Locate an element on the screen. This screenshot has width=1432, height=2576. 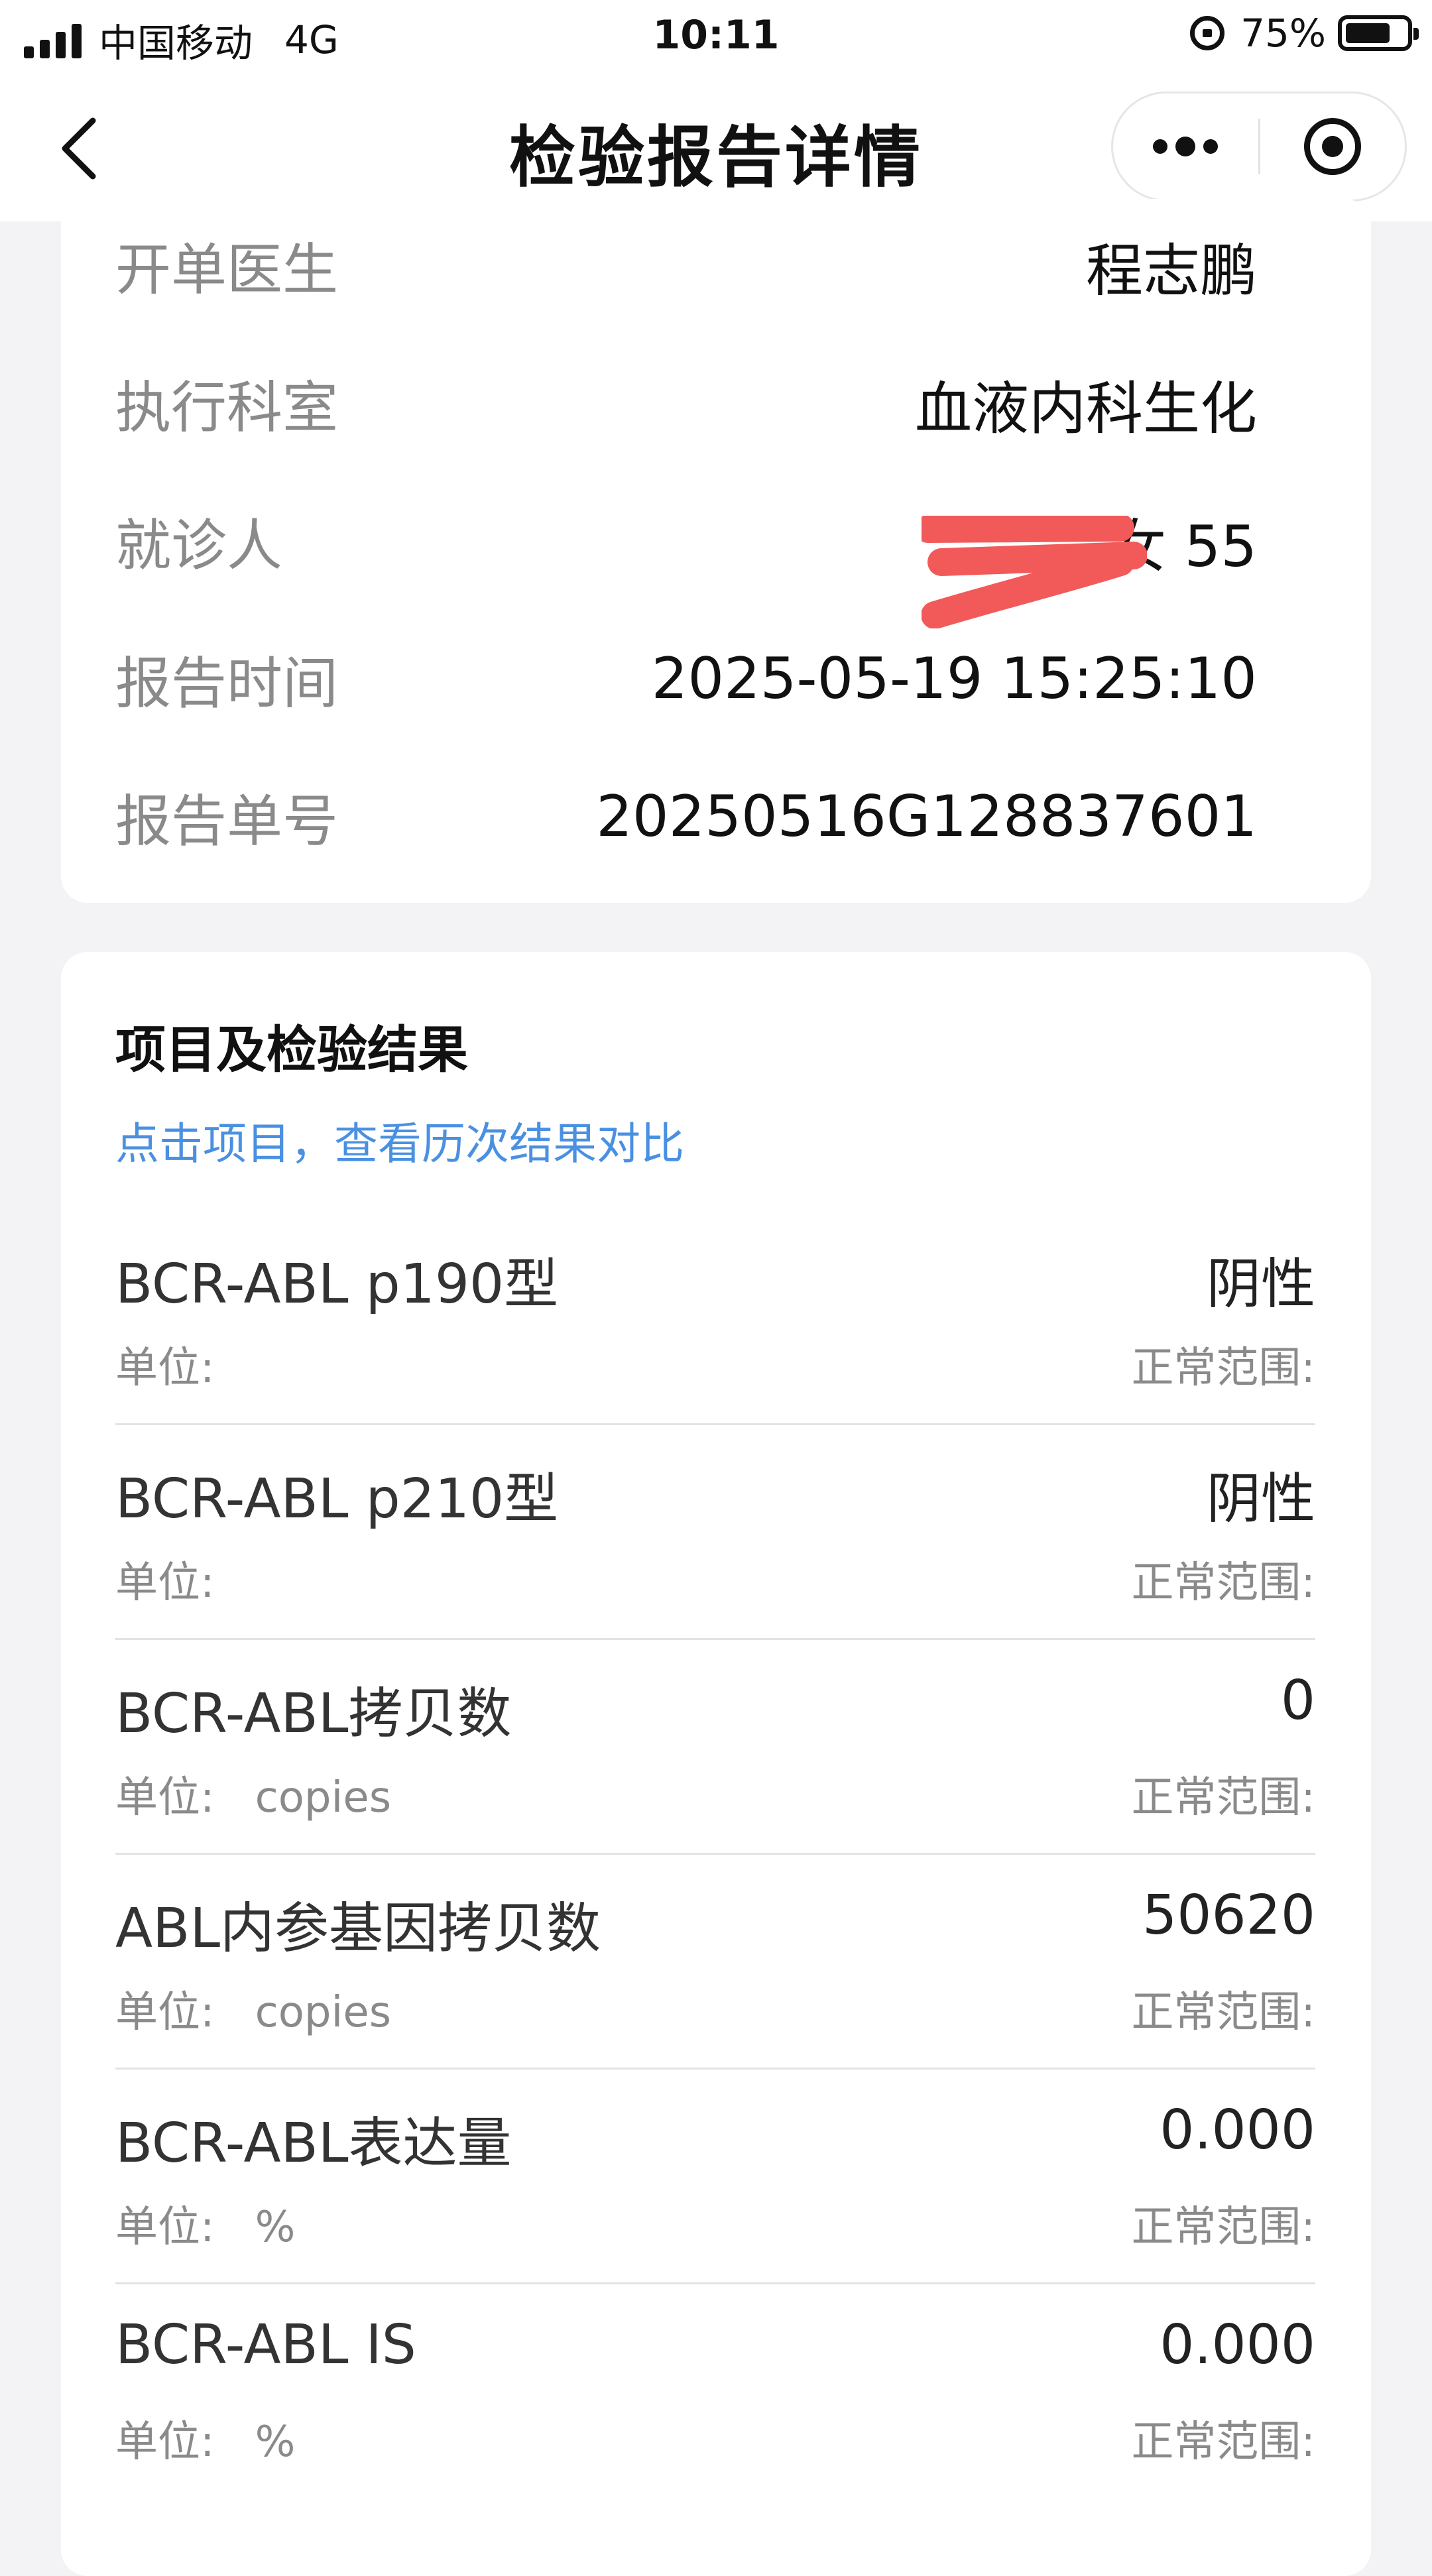
info-value: 20250516G128837601 is located at coordinates (926, 817).